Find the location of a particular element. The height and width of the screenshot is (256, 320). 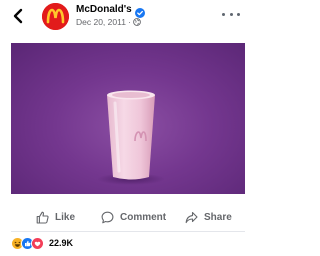

chevron-left-icon is located at coordinates (18, 16).